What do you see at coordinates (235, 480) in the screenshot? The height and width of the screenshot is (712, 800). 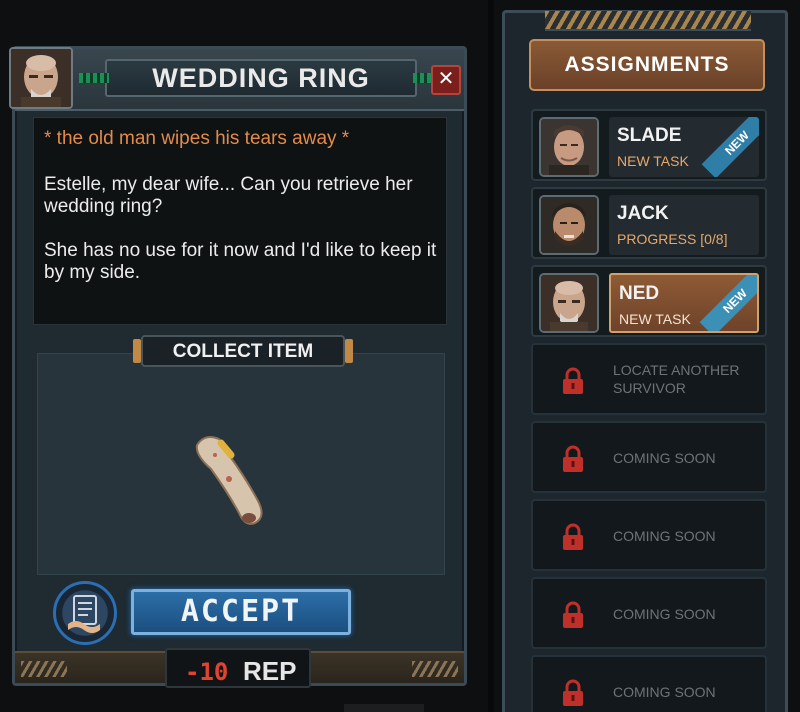 I see `severed-finger-ring-icon` at bounding box center [235, 480].